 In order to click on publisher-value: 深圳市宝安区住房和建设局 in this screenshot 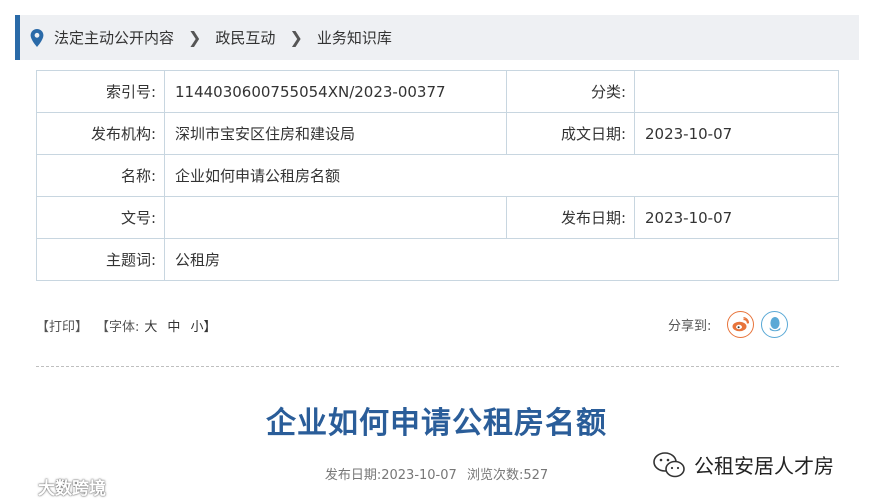, I will do `click(335, 133)`.